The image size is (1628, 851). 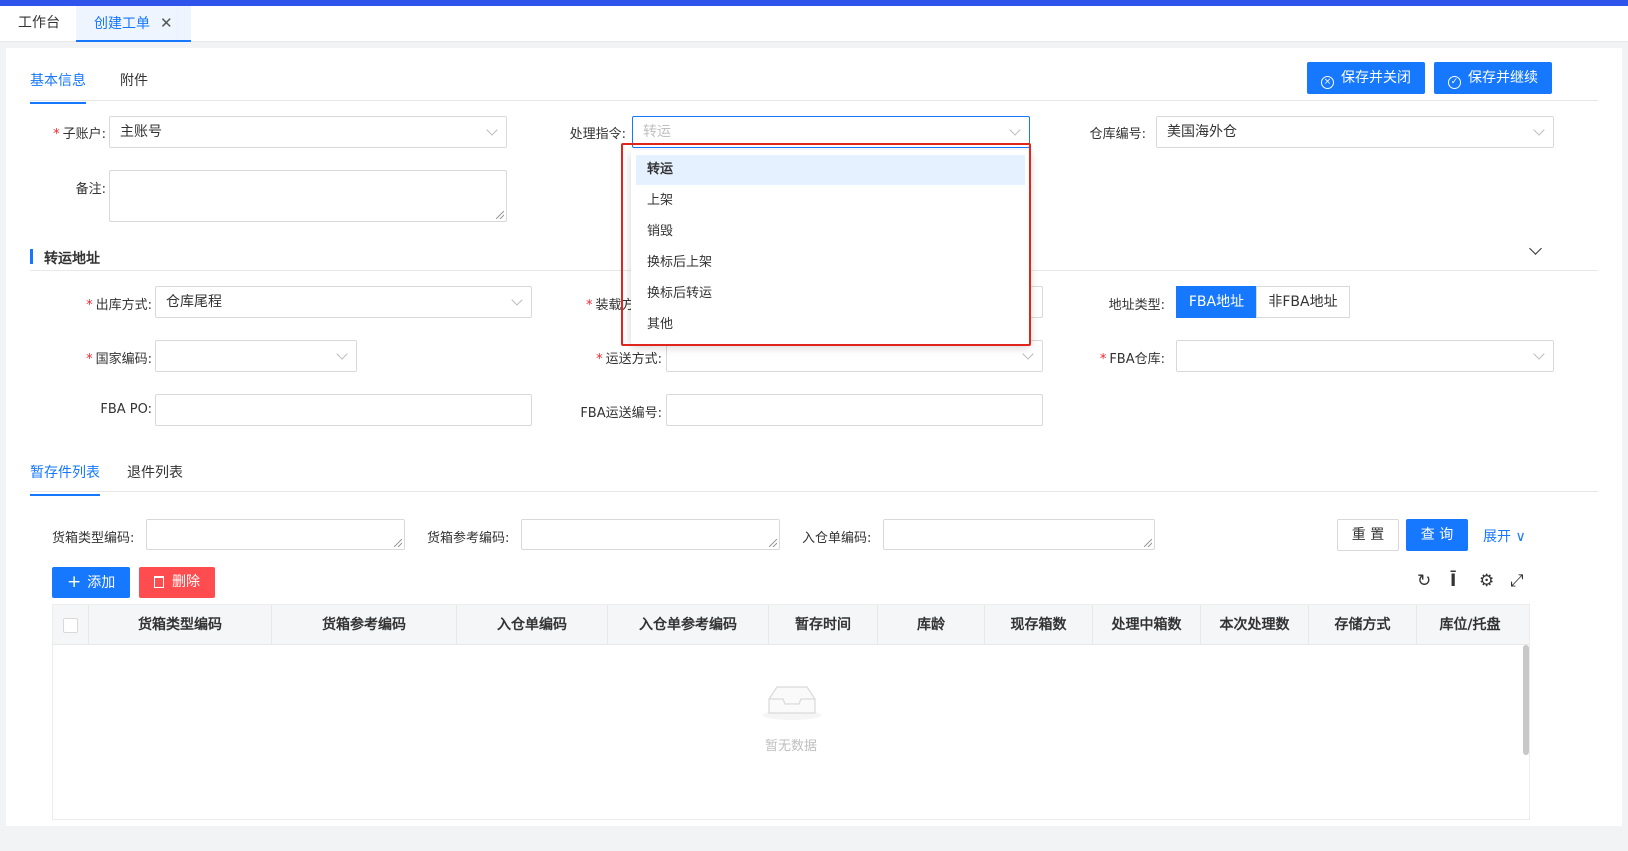 What do you see at coordinates (308, 132) in the screenshot?
I see `sub-account-select: 主账号` at bounding box center [308, 132].